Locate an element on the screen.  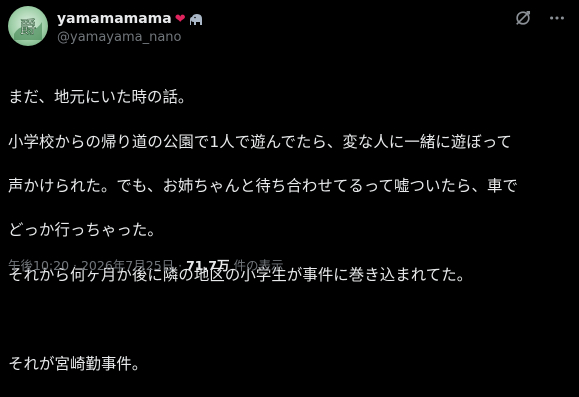
post-actions is located at coordinates (540, 18).